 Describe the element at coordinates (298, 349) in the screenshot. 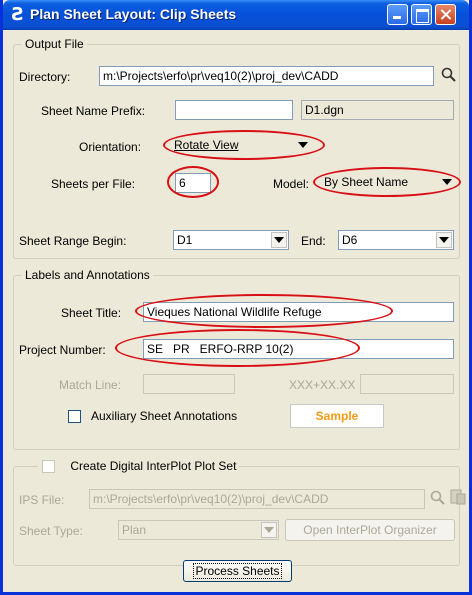

I see `project-number-input: SE PR ERFO-RRP 10(2)` at that location.